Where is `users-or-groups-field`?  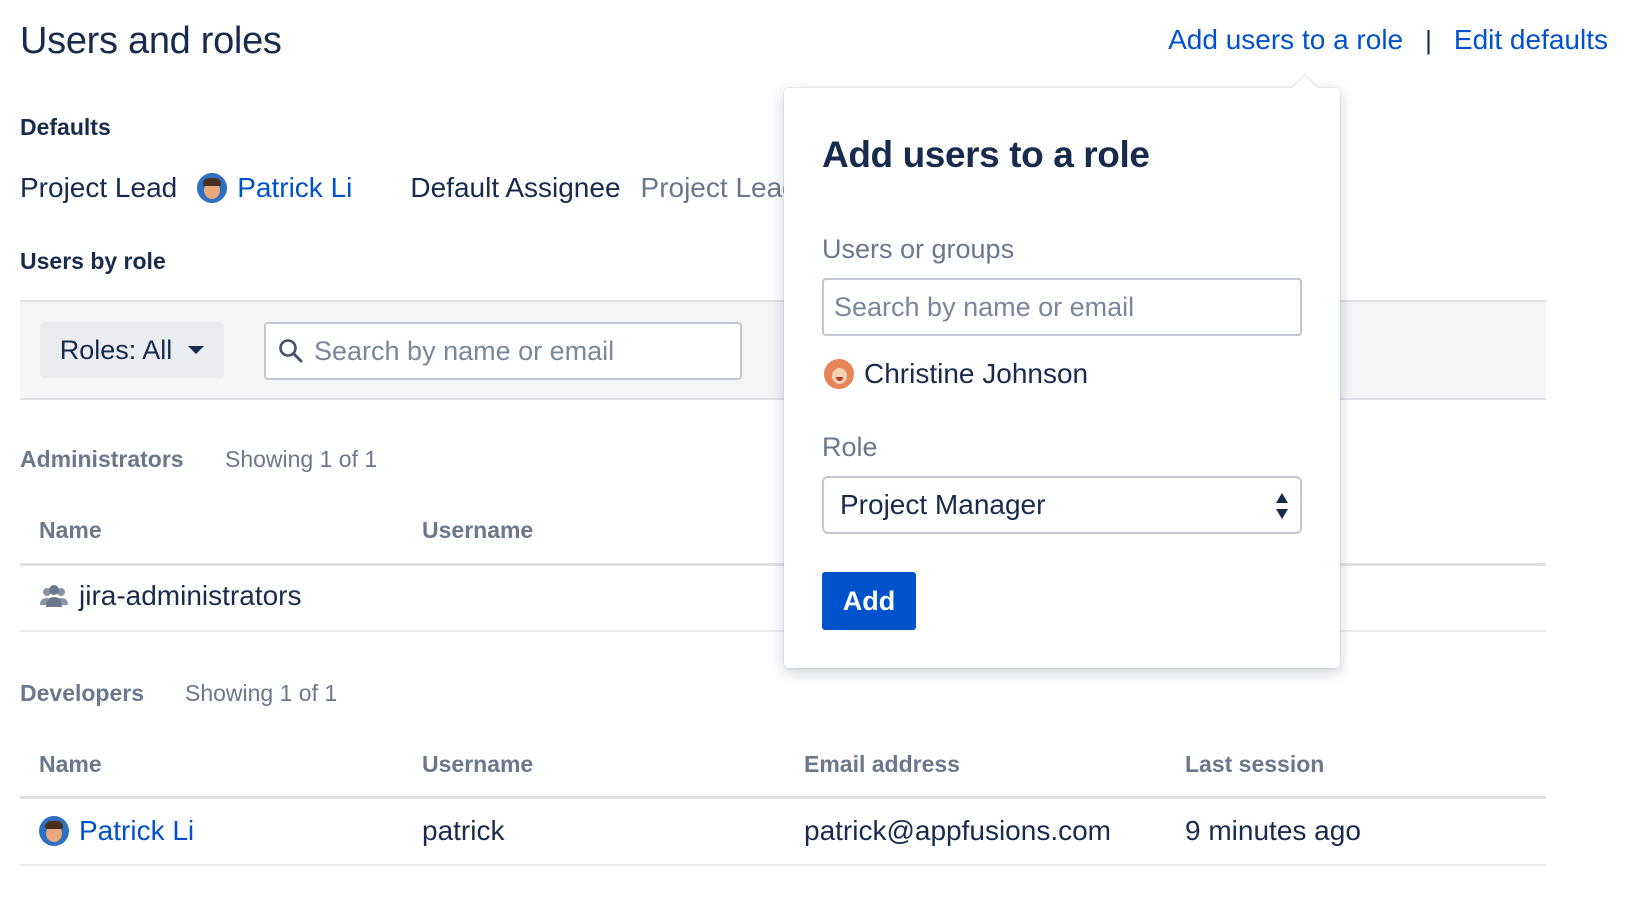 users-or-groups-field is located at coordinates (1062, 307).